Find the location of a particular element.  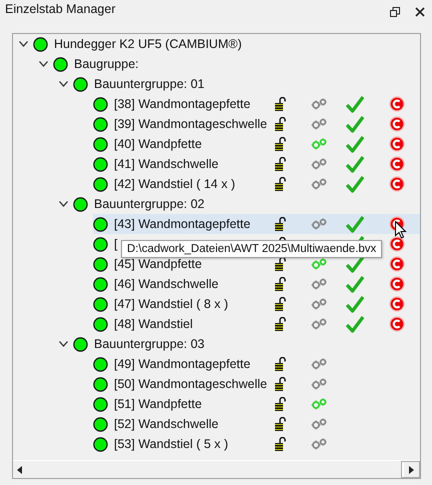

tree-label: [52] Wandschwelle is located at coordinates (166, 424).